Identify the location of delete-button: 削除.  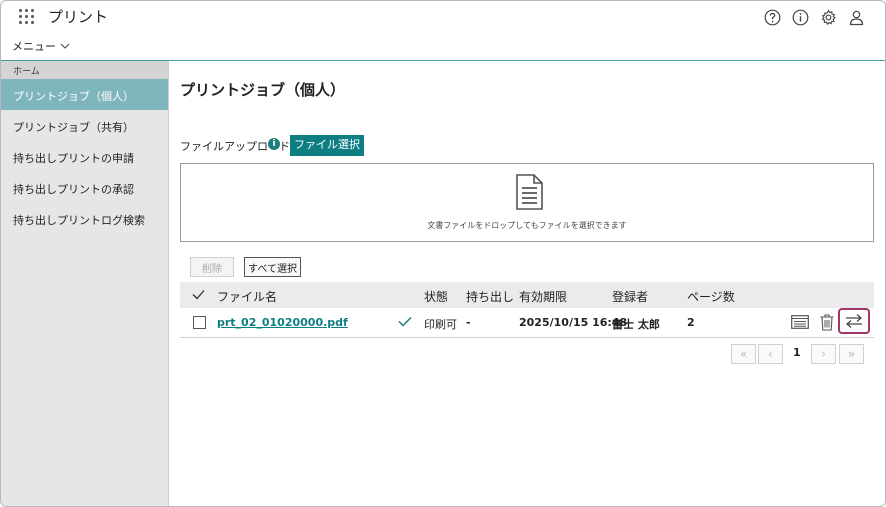
(212, 267).